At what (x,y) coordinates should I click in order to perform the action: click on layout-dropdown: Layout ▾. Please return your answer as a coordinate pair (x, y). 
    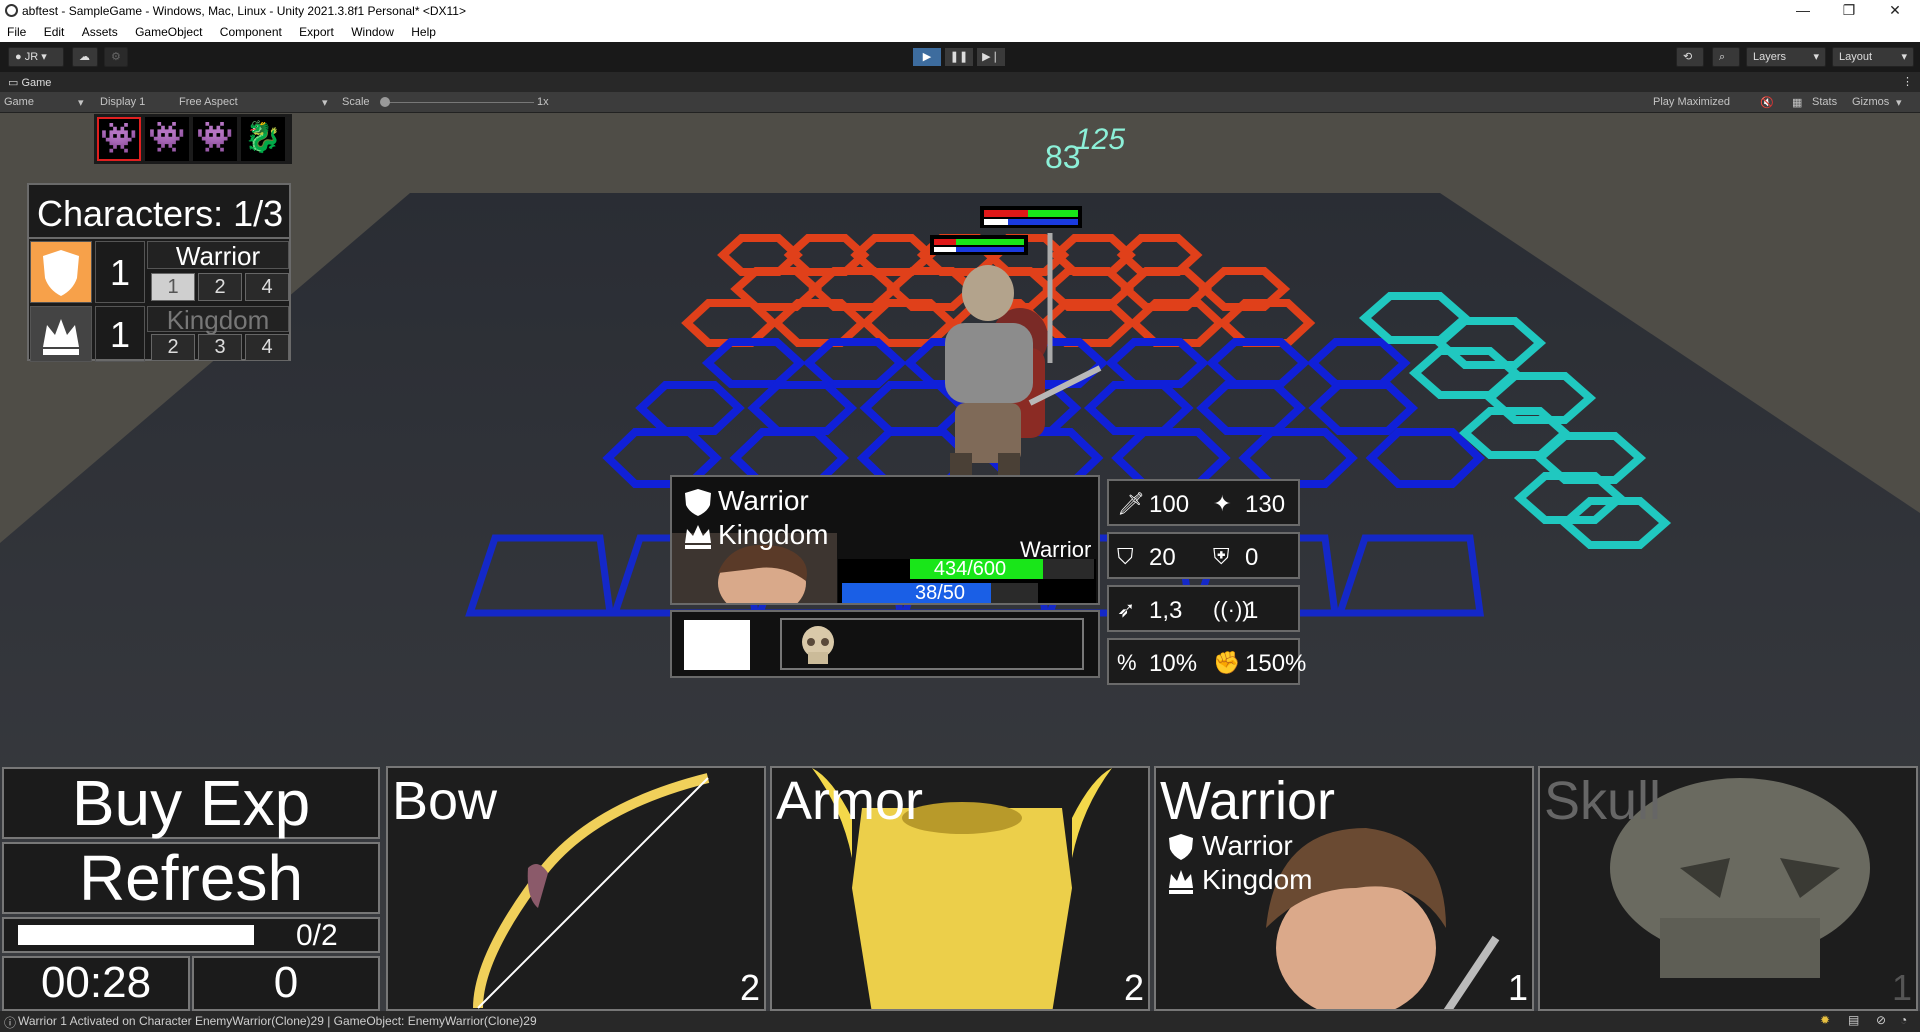
    Looking at the image, I should click on (1873, 57).